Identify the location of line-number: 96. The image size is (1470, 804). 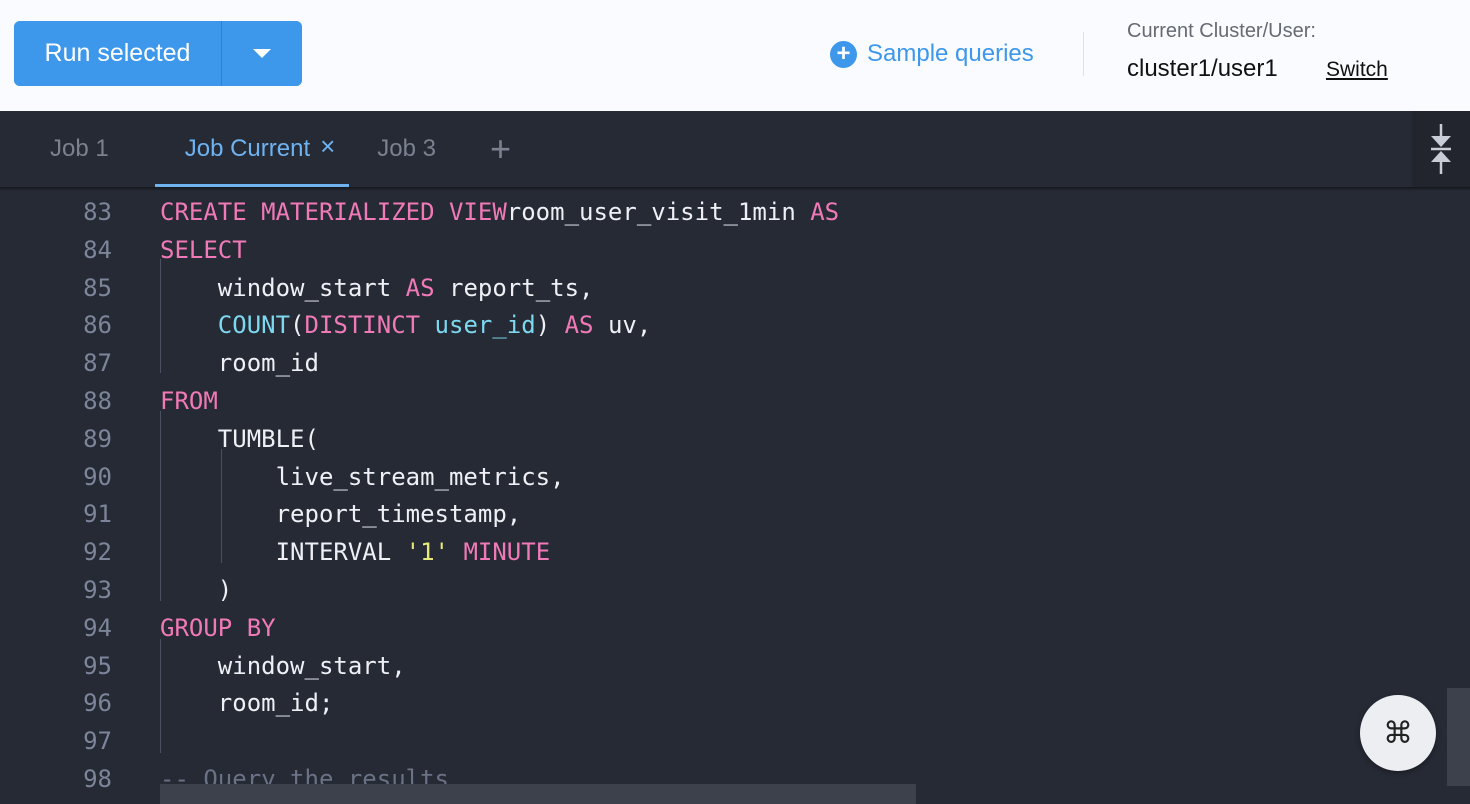
(97, 703).